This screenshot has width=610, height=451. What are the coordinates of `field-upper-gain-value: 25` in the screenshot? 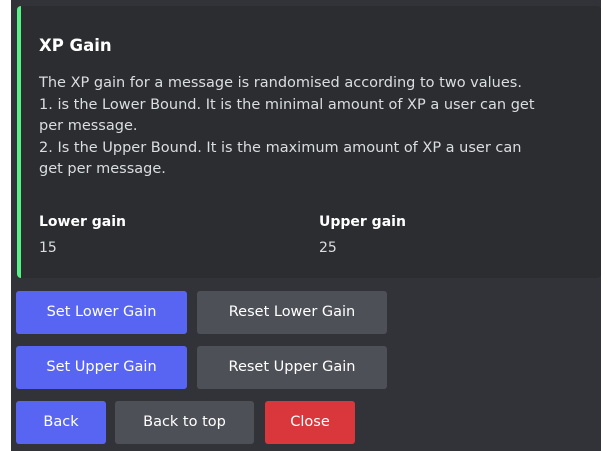 It's located at (328, 248).